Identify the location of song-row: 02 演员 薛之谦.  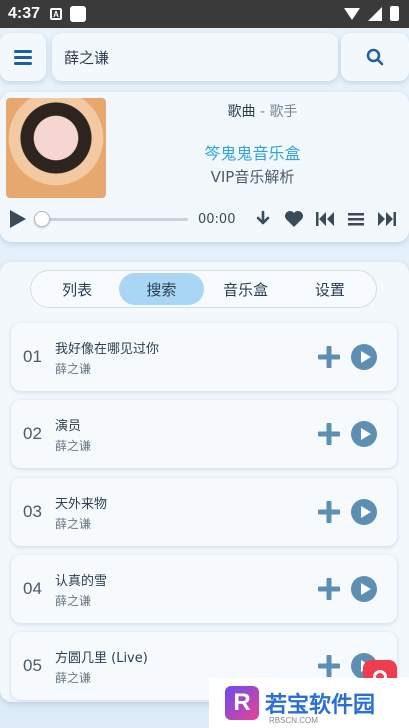
(204, 434).